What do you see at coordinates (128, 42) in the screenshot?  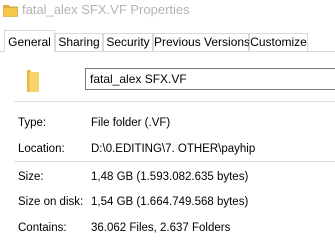 I see `tab-security: Security` at bounding box center [128, 42].